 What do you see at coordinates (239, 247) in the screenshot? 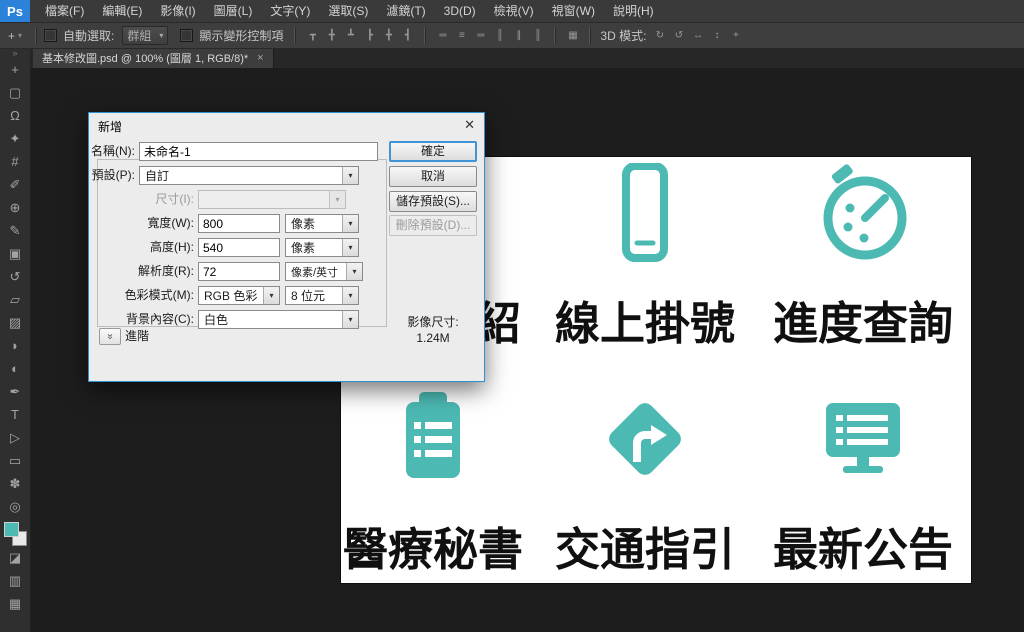
I see `height-input` at bounding box center [239, 247].